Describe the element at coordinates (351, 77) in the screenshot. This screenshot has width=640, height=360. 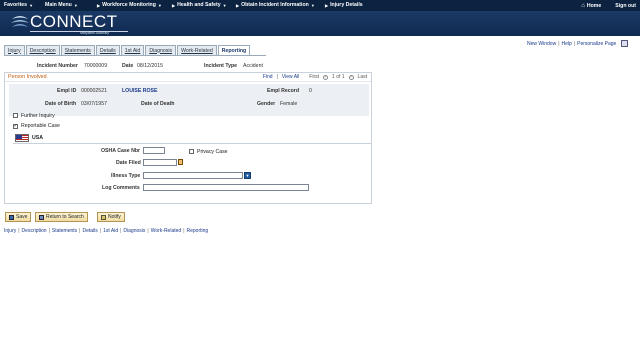
I see `next-icon: ›` at that location.